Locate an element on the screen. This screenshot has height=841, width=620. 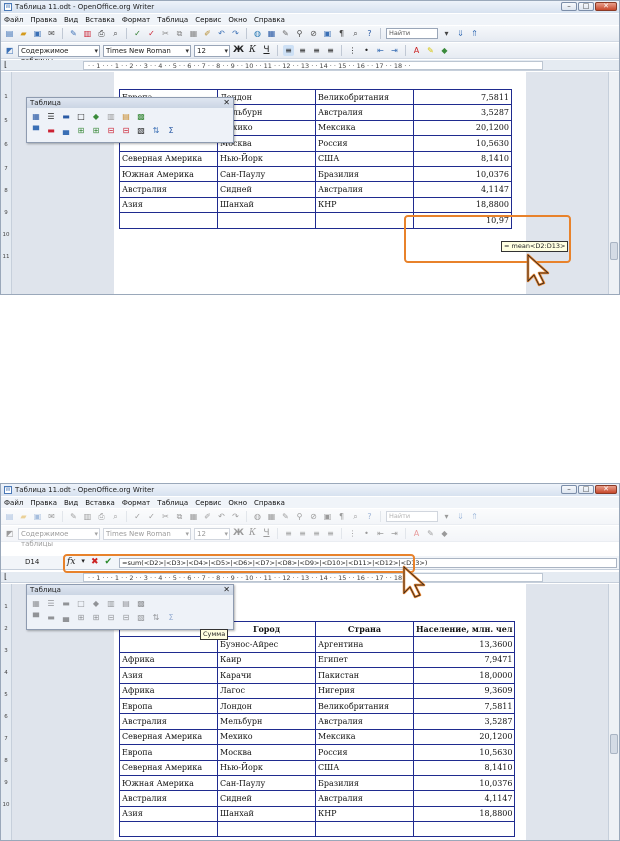
table-toolbar-close-button: ✕ is located at coordinates (226, 103).